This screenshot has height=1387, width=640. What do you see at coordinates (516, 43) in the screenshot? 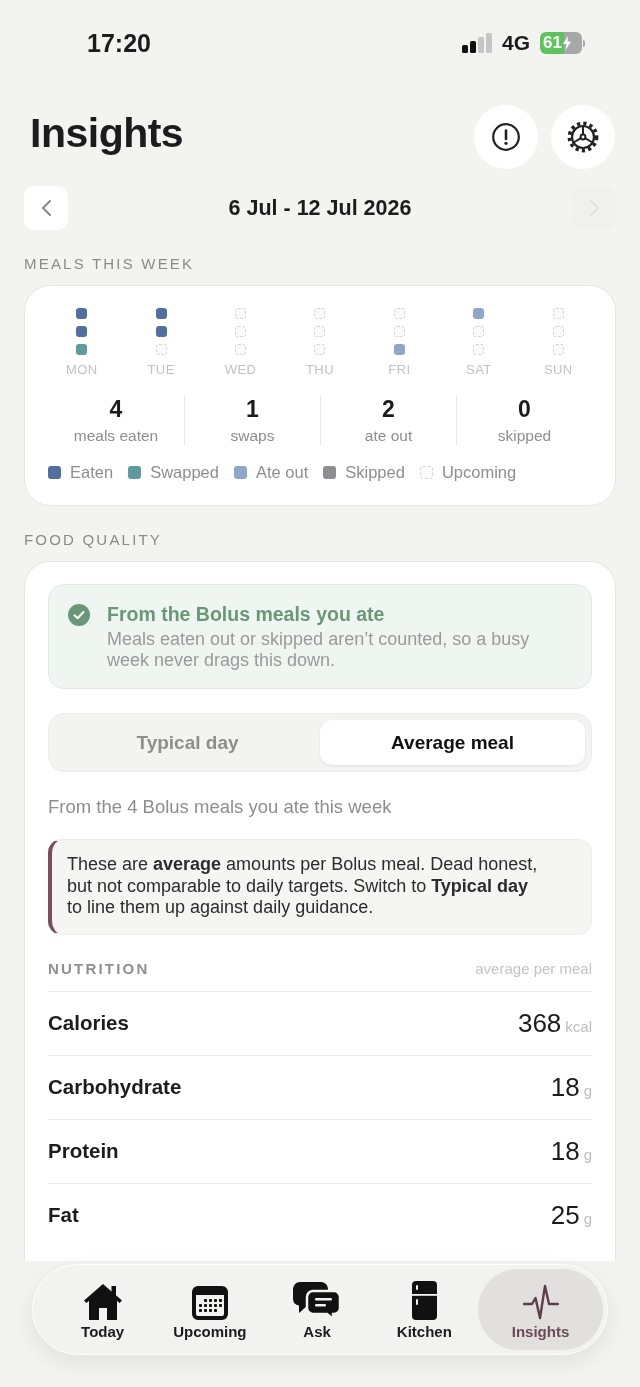
I see `network-type: 4G` at bounding box center [516, 43].